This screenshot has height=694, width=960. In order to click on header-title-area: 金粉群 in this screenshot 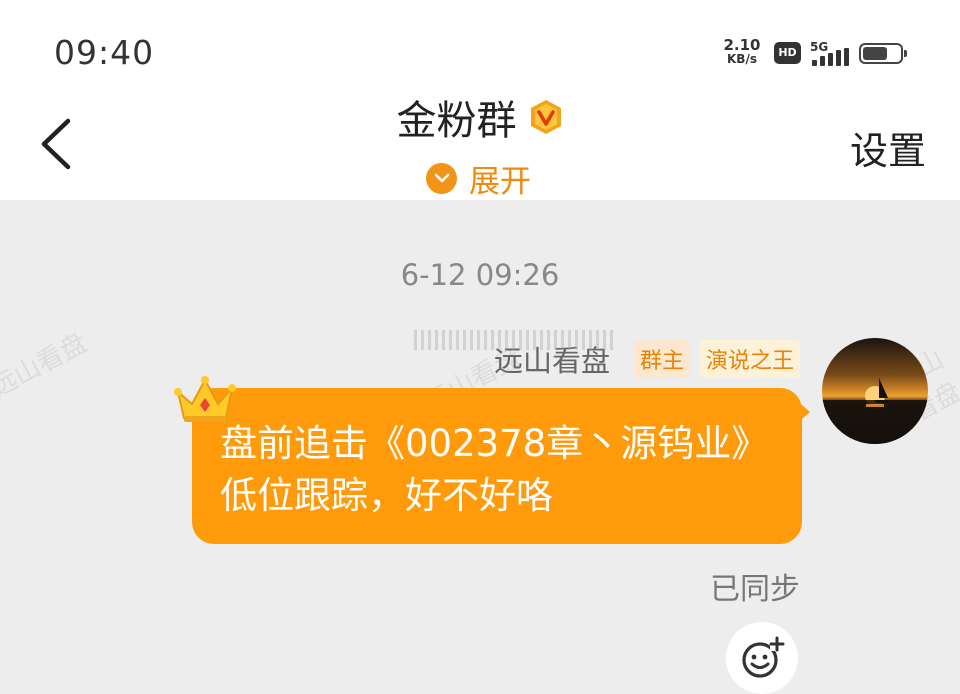, I will do `click(480, 117)`.